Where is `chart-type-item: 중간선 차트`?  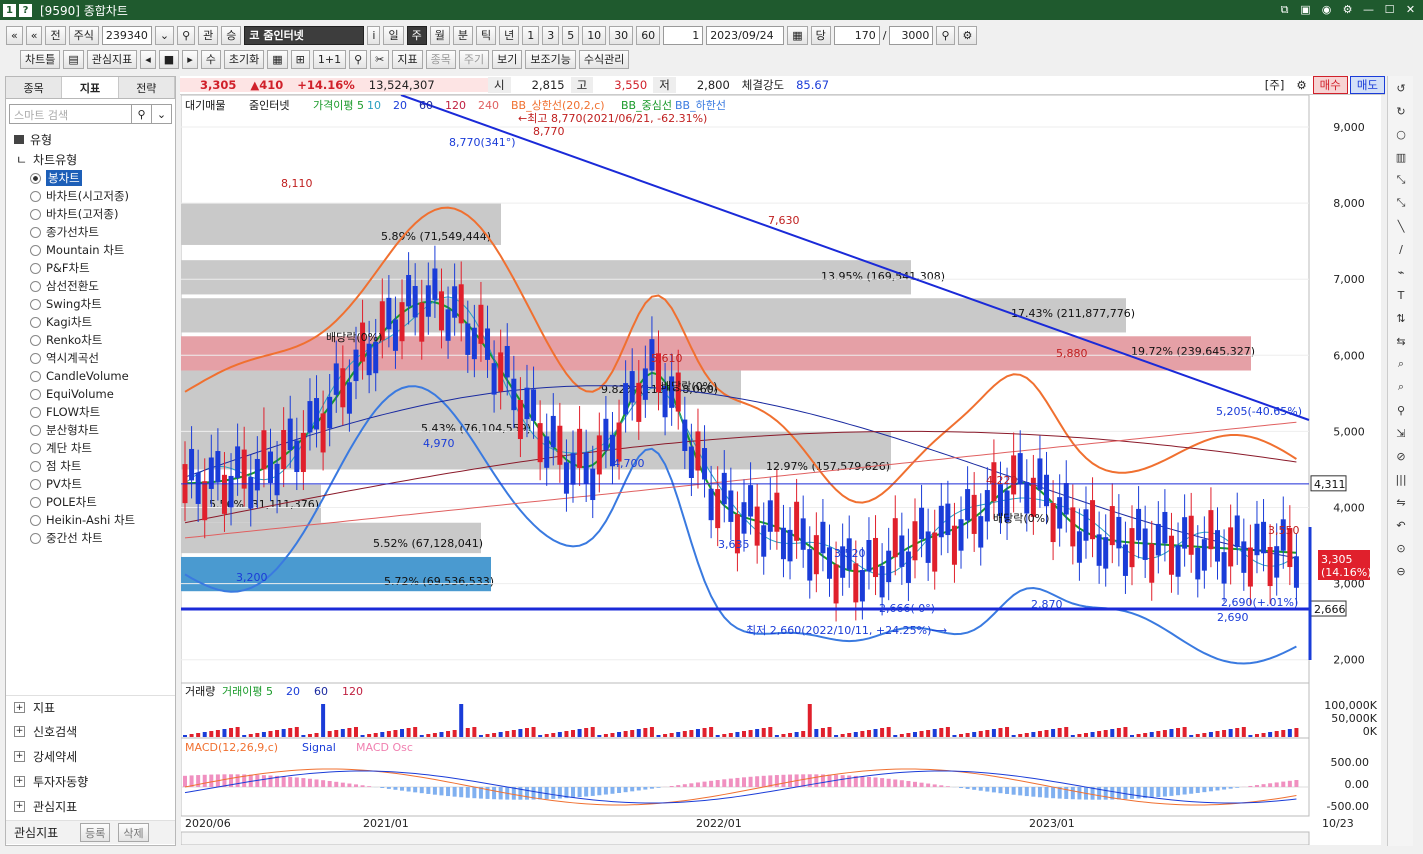
chart-type-item: 중간선 차트 is located at coordinates (90, 538).